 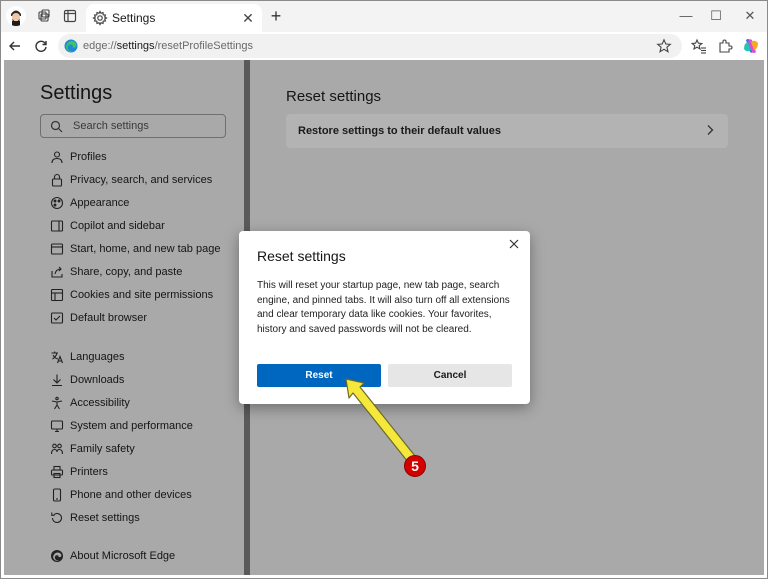 I want to click on browser-icon, so click(x=57, y=318).